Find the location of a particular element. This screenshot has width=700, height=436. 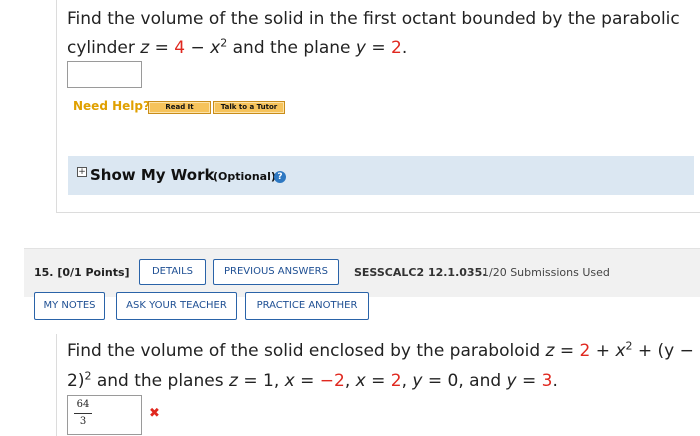

text-segment: and the planes is located at coordinates (160, 381).